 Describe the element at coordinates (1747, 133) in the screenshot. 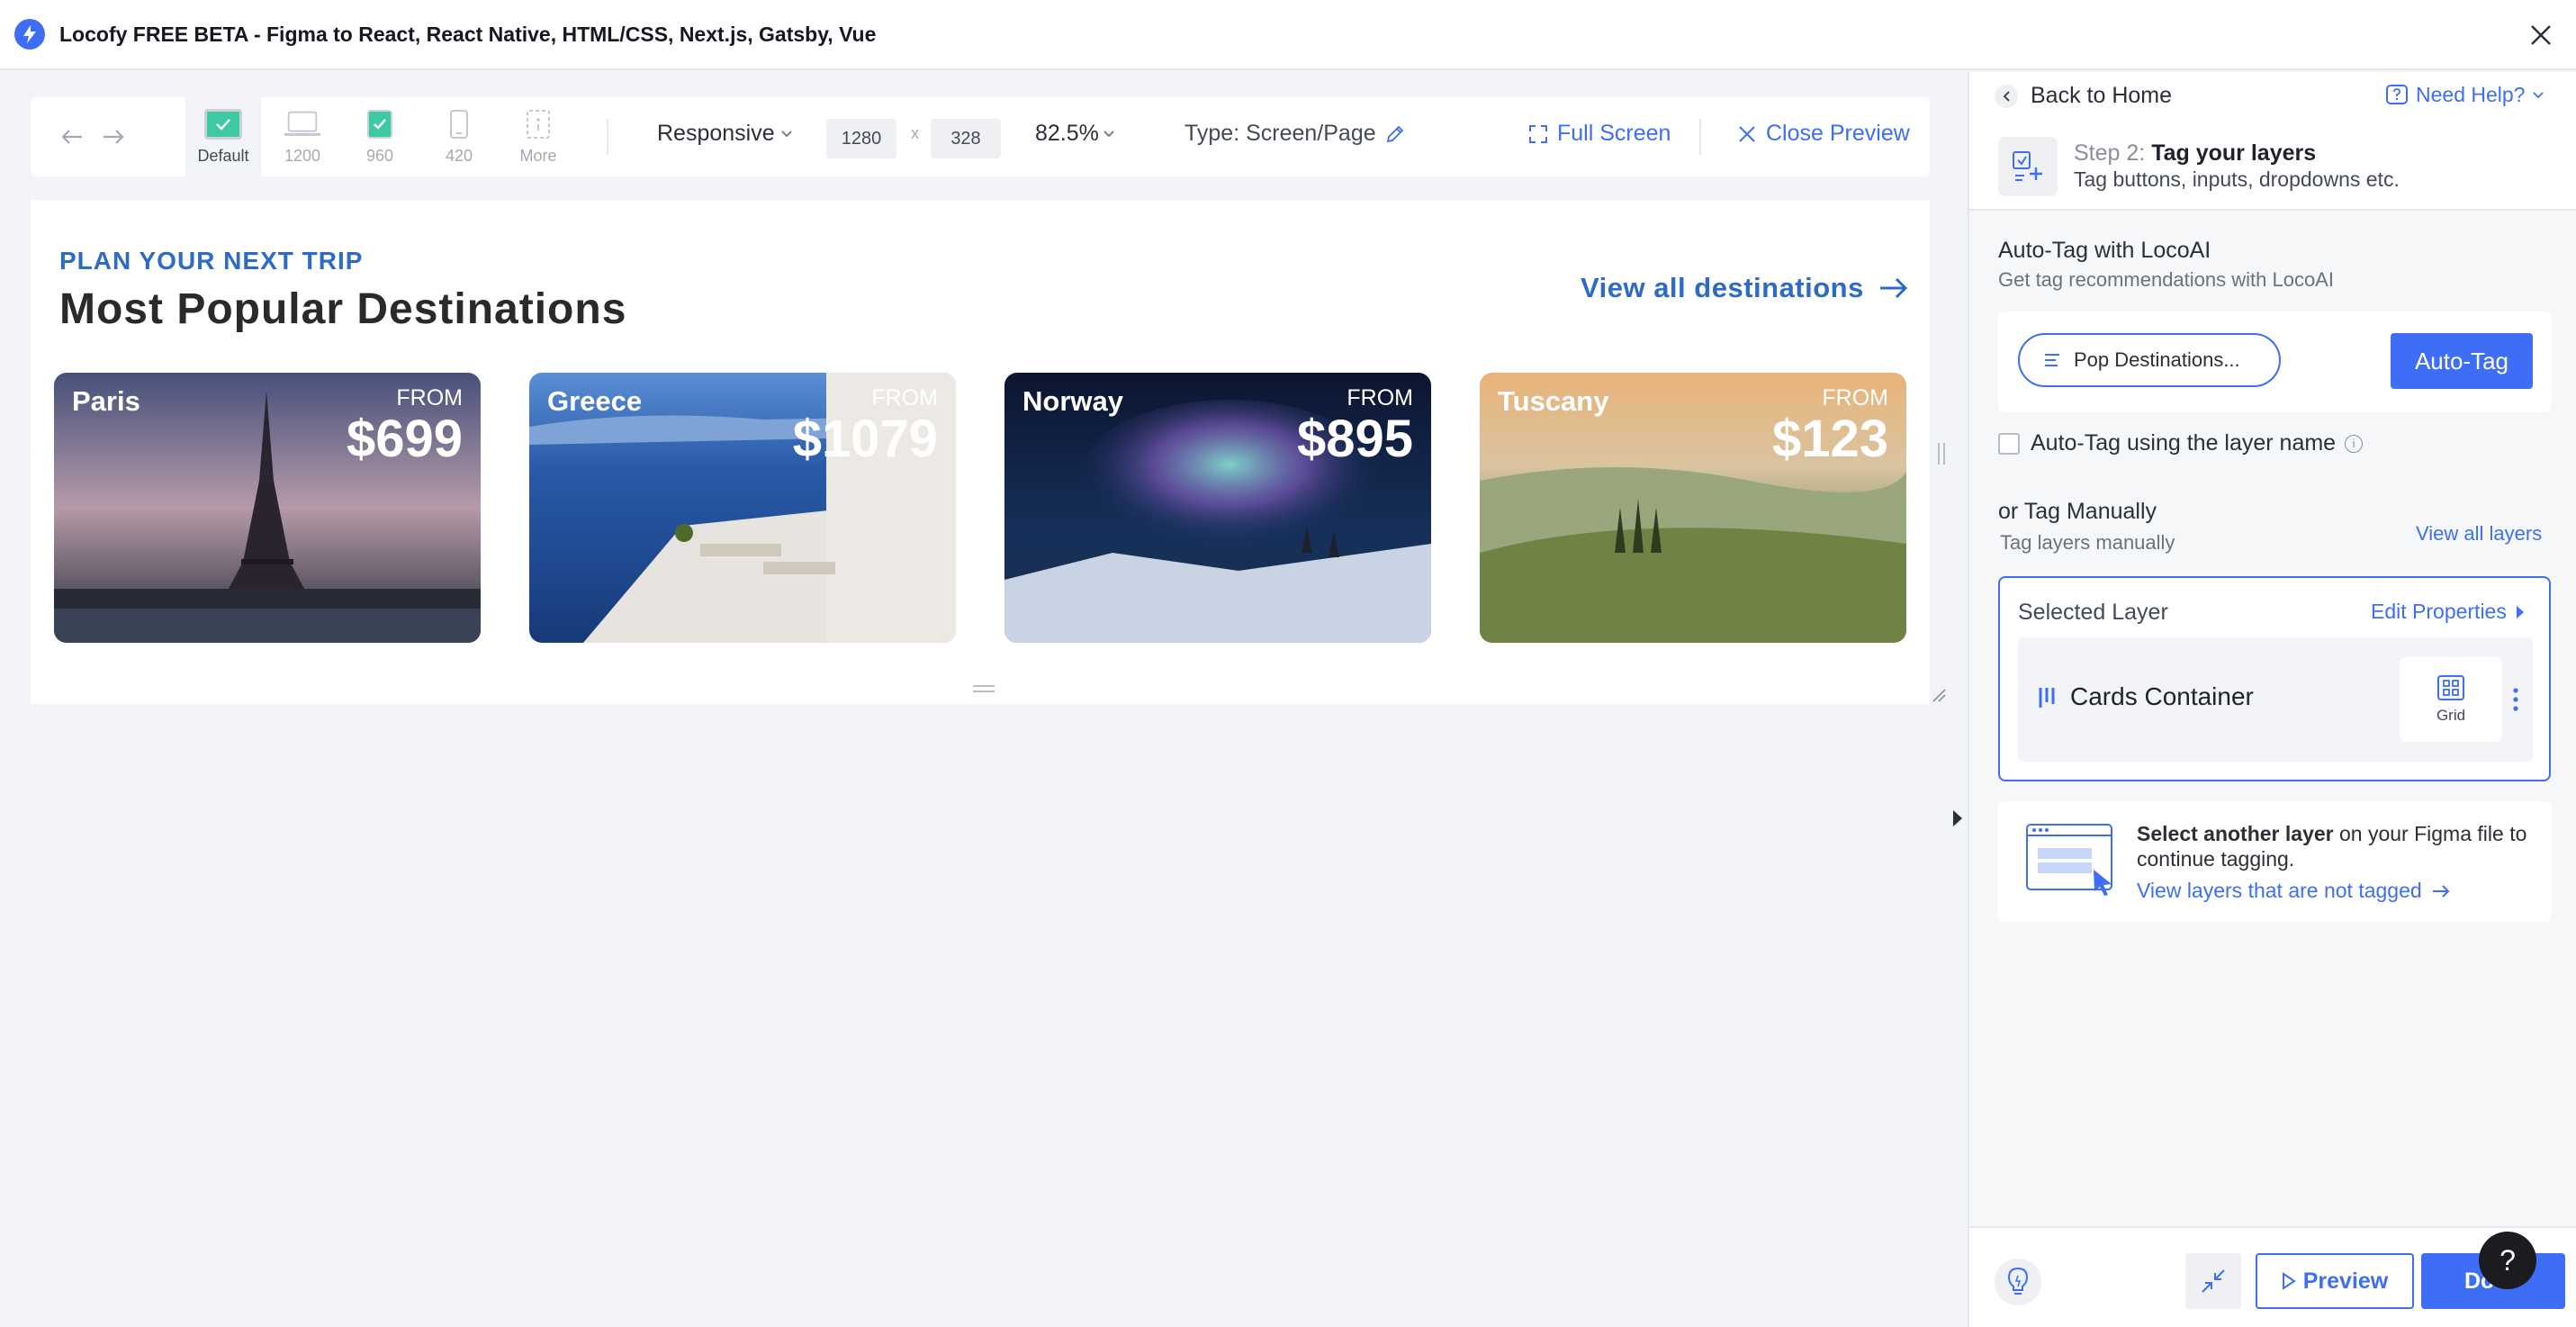

I see `close-icon` at that location.